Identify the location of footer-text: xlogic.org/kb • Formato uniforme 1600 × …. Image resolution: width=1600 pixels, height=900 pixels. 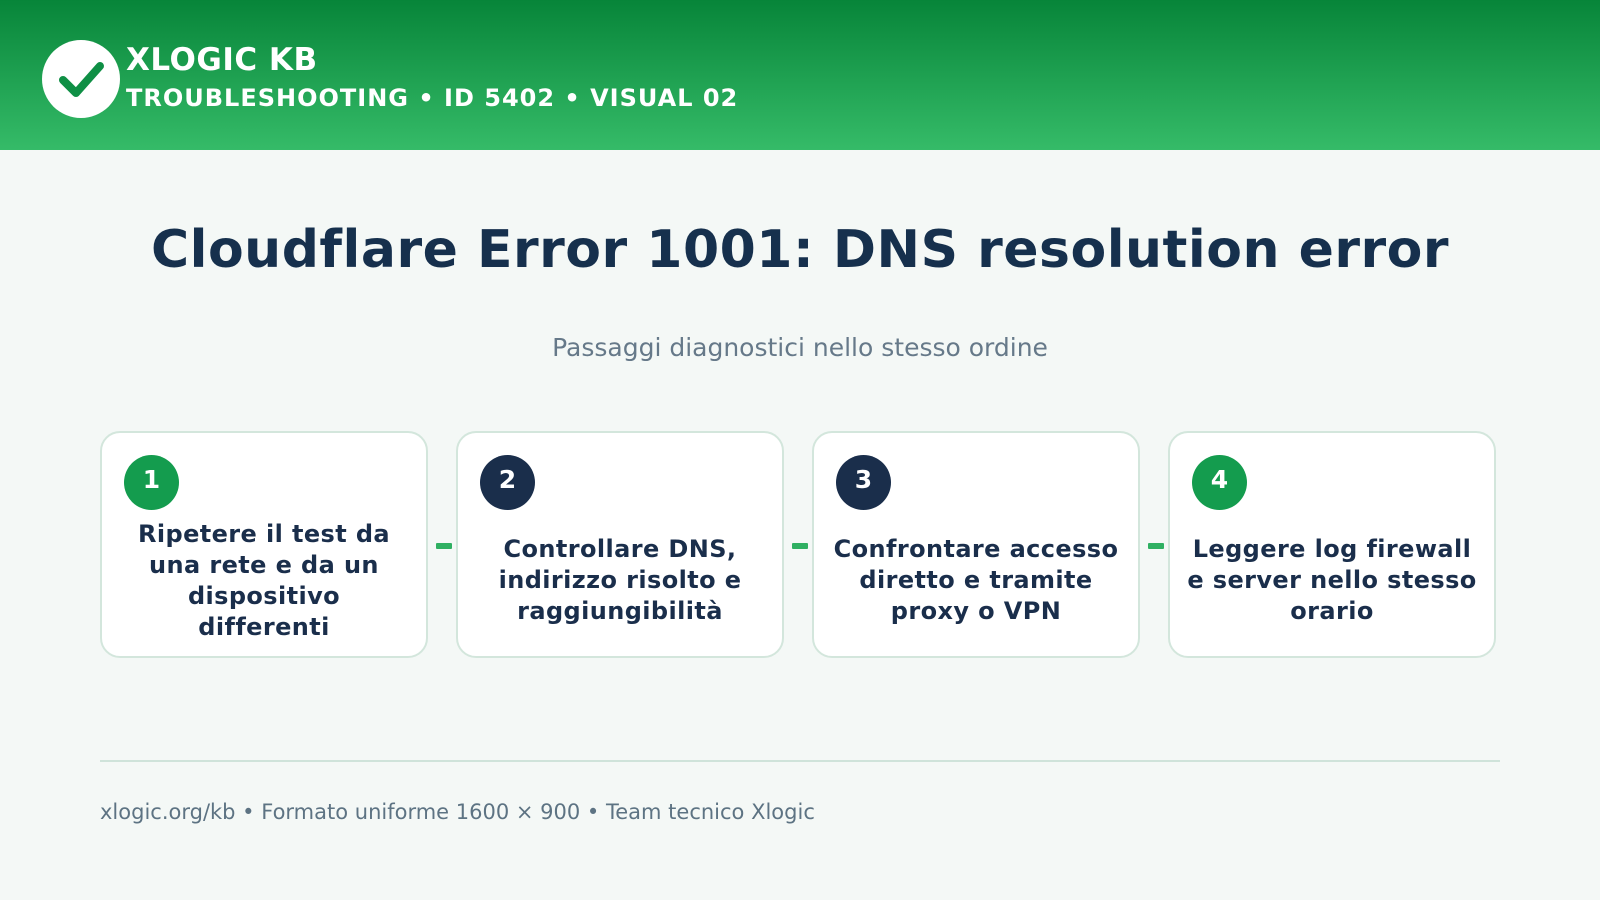
(457, 812).